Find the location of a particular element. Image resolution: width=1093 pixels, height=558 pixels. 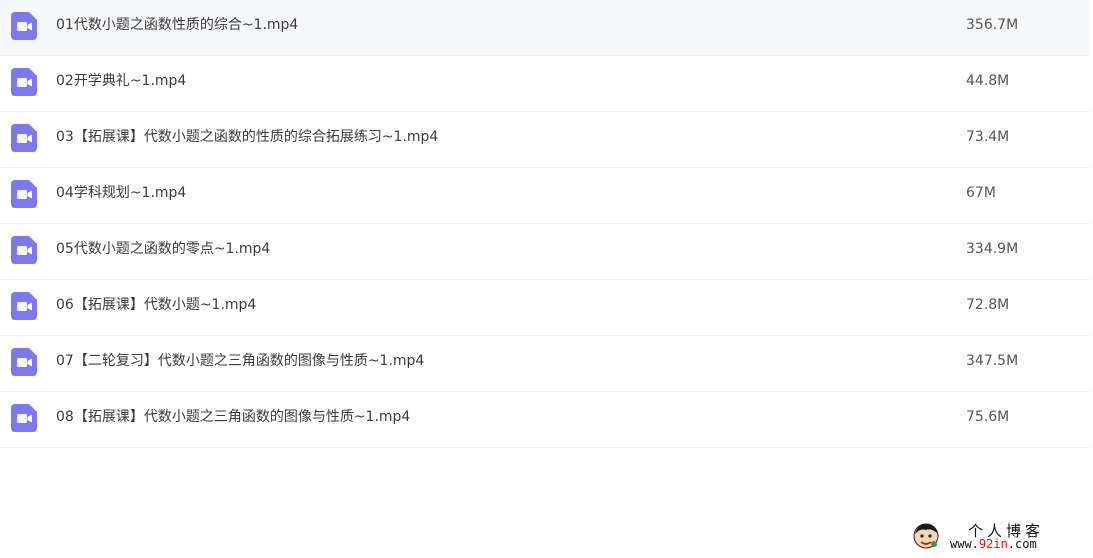

file-name: 08【拓展课】代数小题之三角函数的图像与性质~1.mp4 is located at coordinates (233, 417).